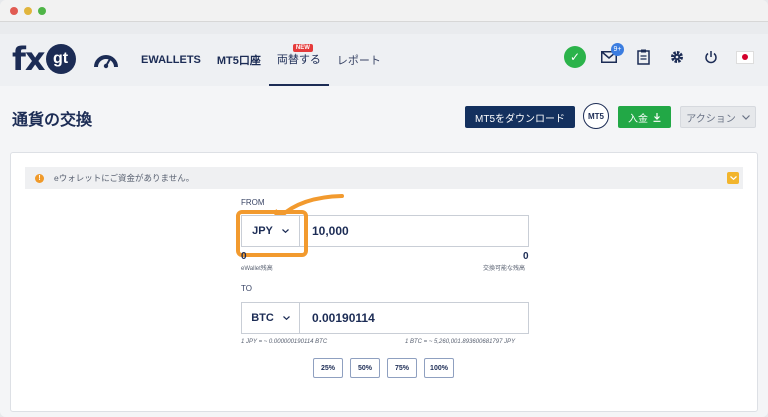  I want to click on download-mt5-button: MT5をダウンロード, so click(520, 117).